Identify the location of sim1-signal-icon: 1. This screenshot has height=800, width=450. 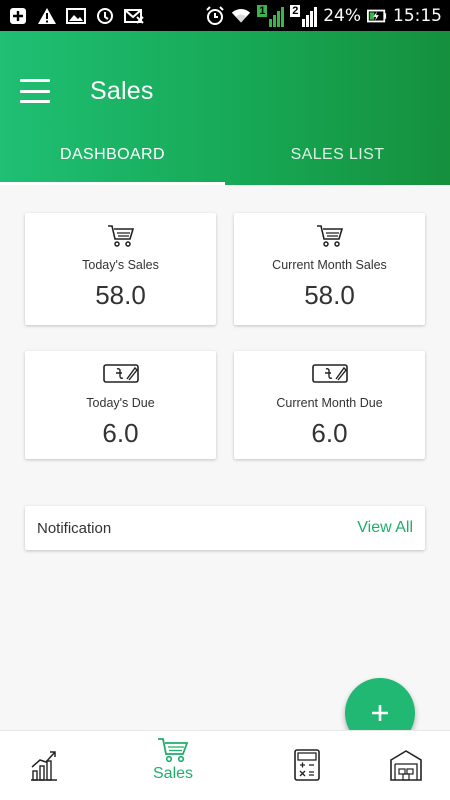
(271, 15).